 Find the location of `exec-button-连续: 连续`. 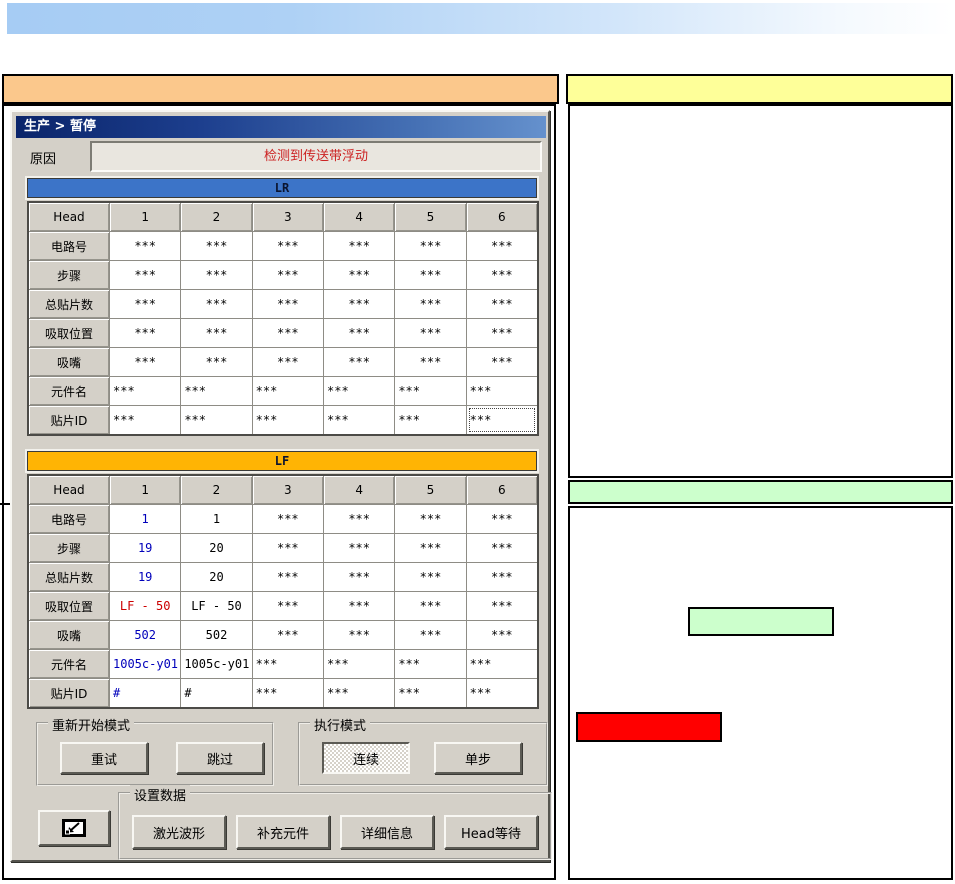

exec-button-连续: 连续 is located at coordinates (366, 758).